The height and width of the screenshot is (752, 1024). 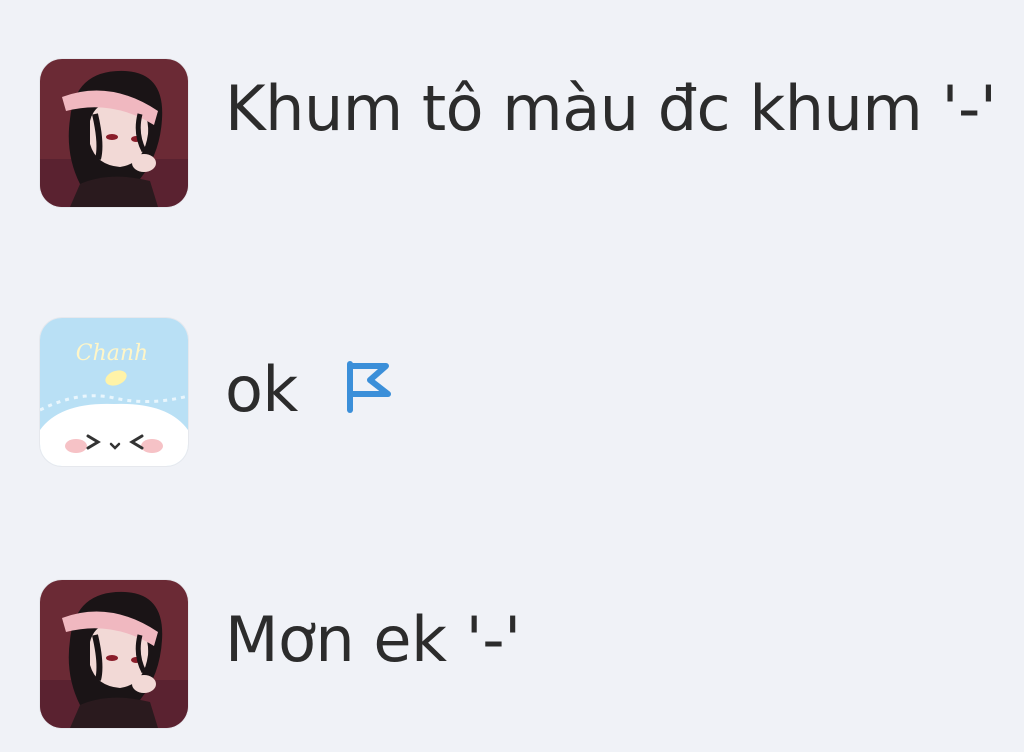 I want to click on avatar-label: Chanh, so click(x=112, y=353).